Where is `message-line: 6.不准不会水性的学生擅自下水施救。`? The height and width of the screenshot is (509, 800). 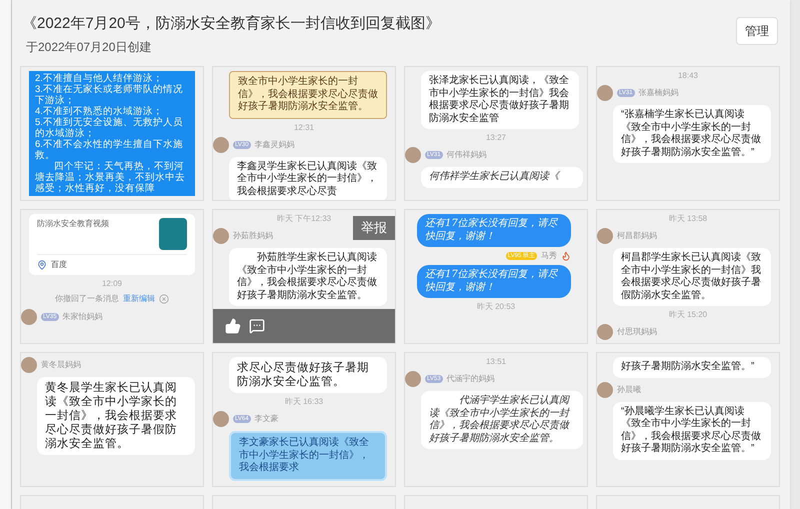 message-line: 6.不准不会水性的学生擅自下水施救。 is located at coordinates (109, 150).